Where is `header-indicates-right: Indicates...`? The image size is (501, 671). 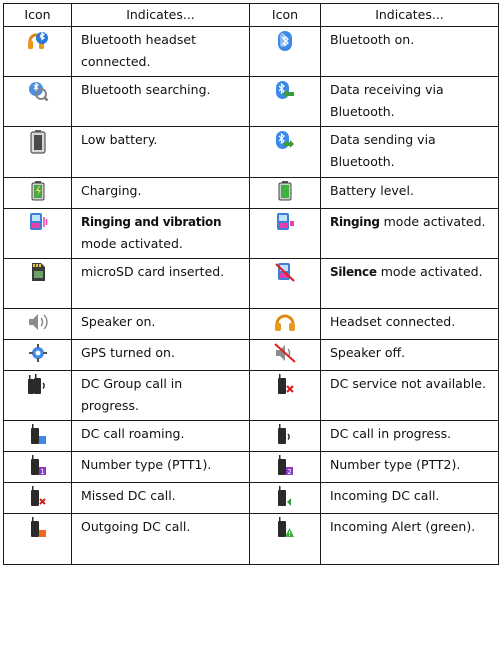 header-indicates-right: Indicates... is located at coordinates (409, 15).